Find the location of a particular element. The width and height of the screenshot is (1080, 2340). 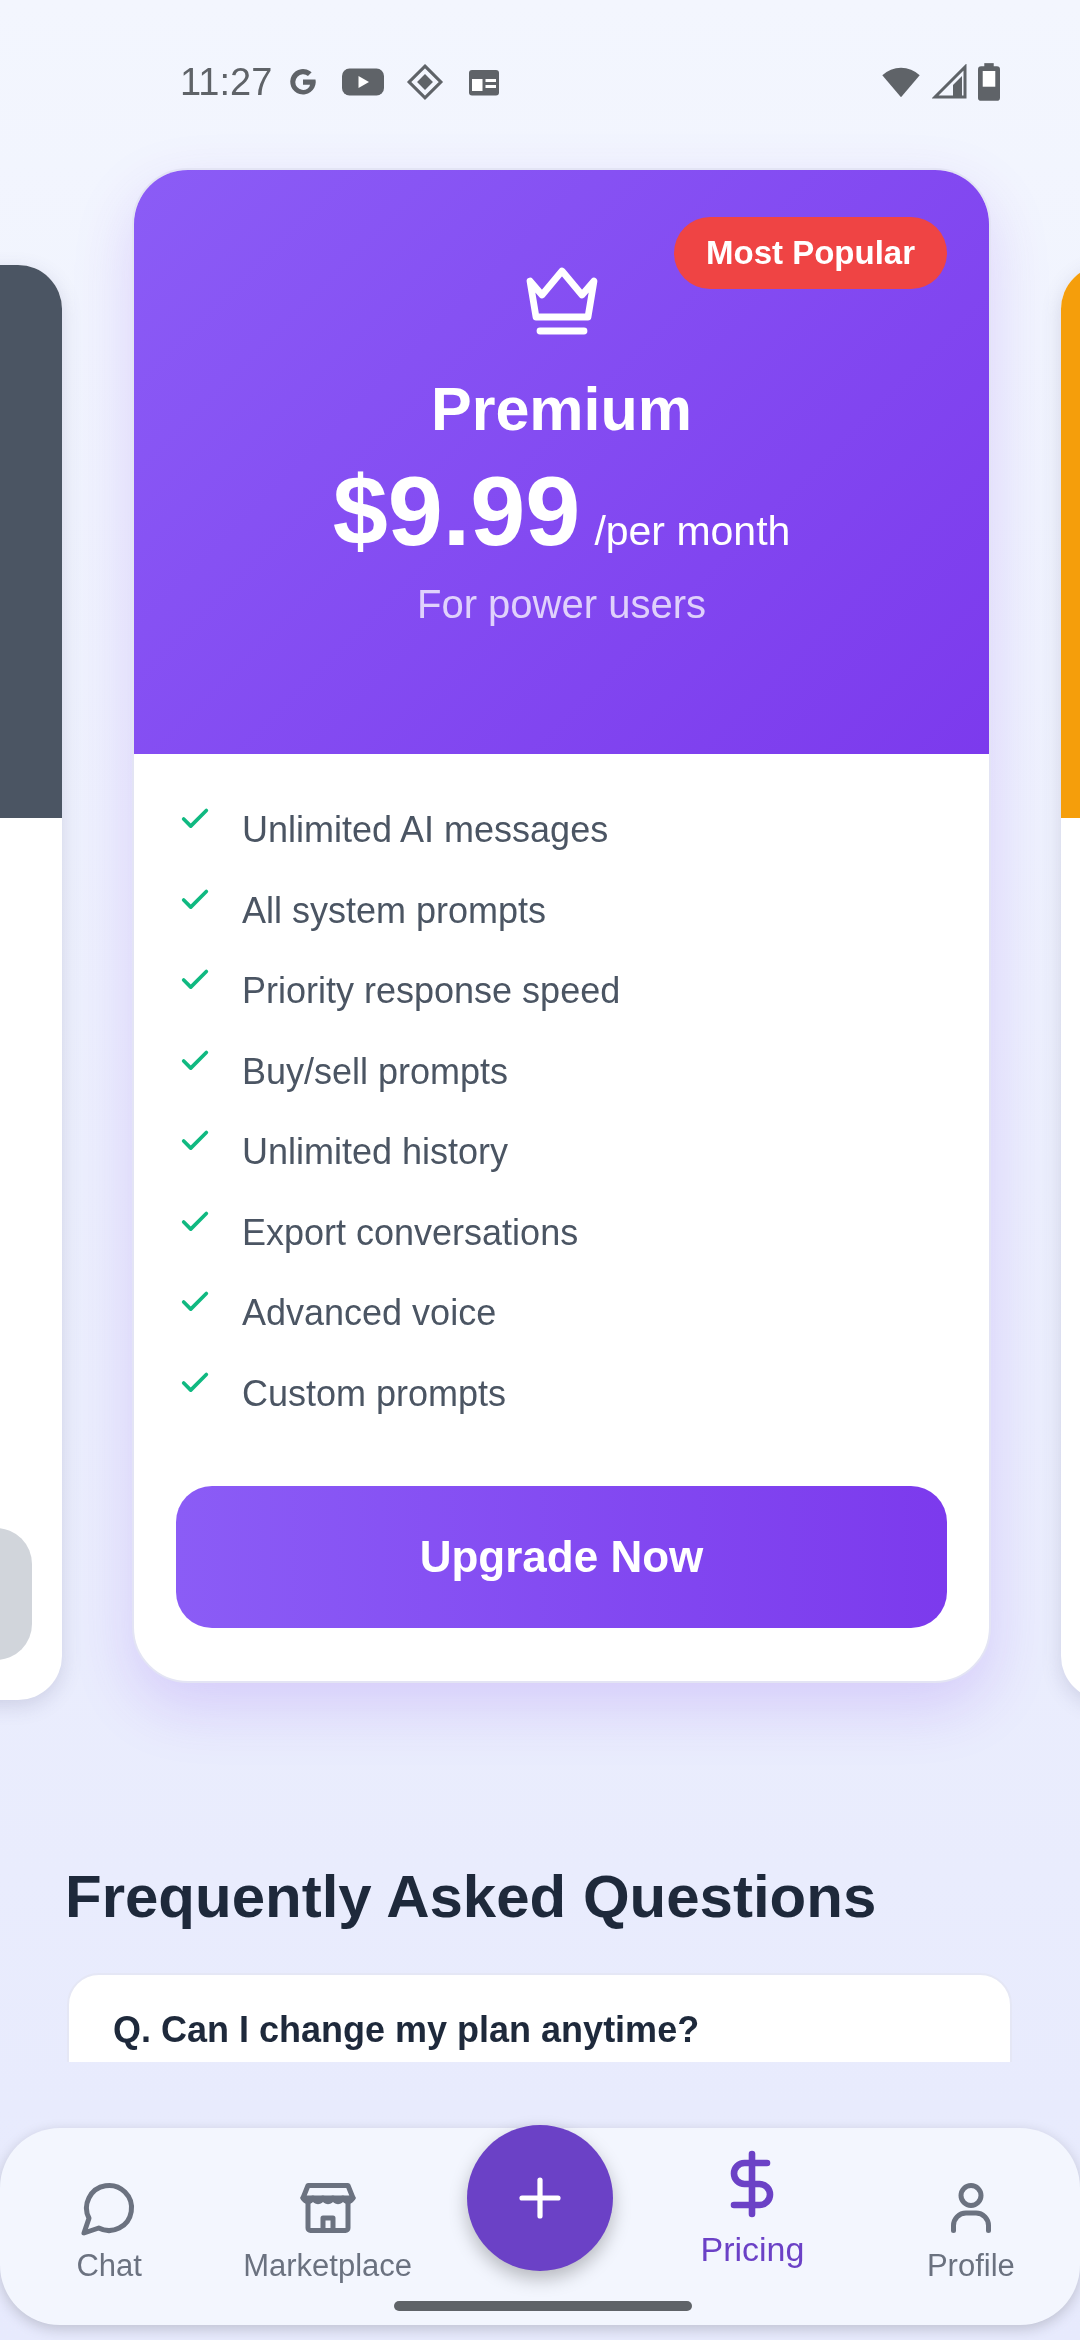

plus-icon is located at coordinates (540, 2198).